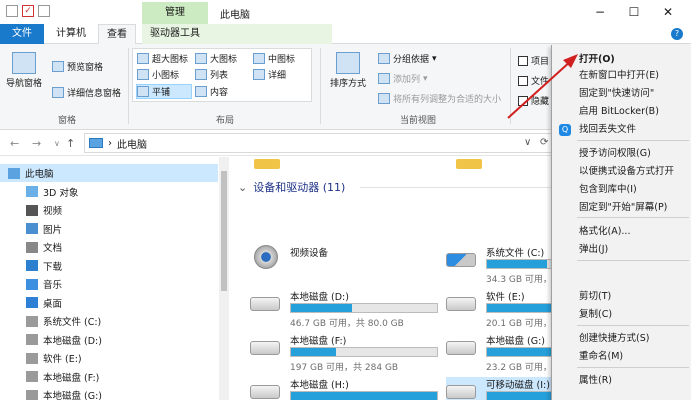 This screenshot has width=691, height=400. Describe the element at coordinates (668, 12) in the screenshot. I see `close-button: ✕` at that location.